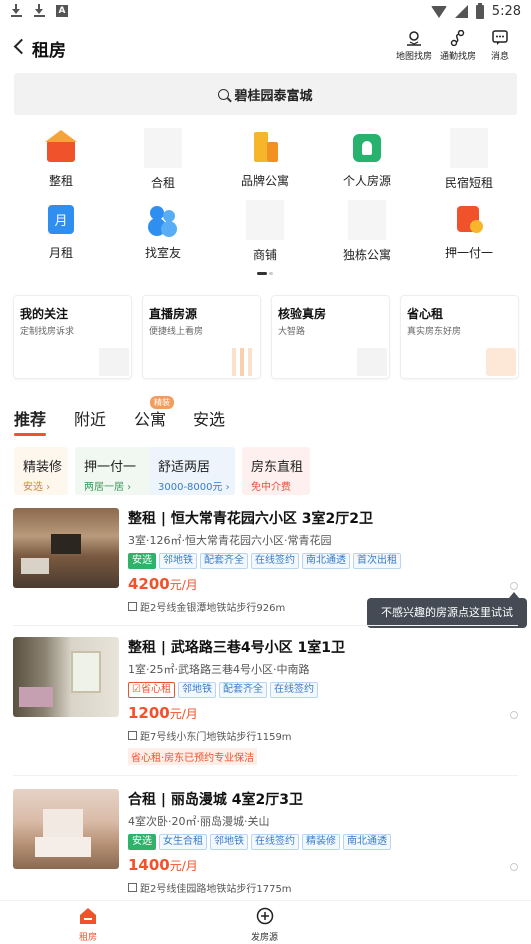 The height and width of the screenshot is (944, 531). Describe the element at coordinates (264, 916) in the screenshot. I see `plus-circle-icon` at that location.